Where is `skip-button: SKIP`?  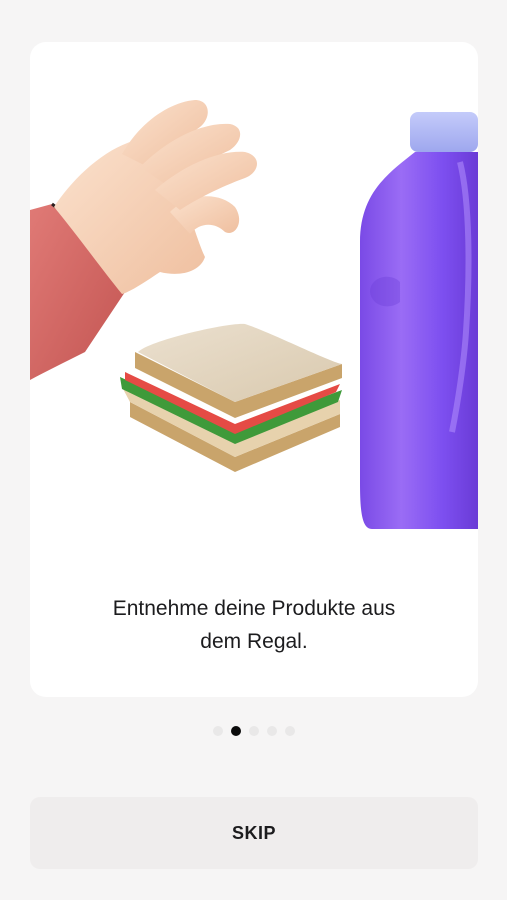 skip-button: SKIP is located at coordinates (254, 833).